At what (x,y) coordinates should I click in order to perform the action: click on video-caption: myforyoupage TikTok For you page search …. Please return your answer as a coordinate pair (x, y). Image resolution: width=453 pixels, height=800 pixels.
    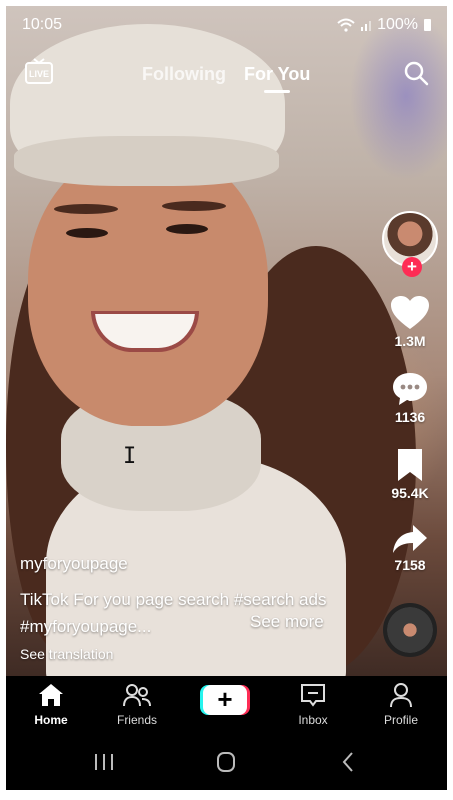
    Looking at the image, I should click on (185, 608).